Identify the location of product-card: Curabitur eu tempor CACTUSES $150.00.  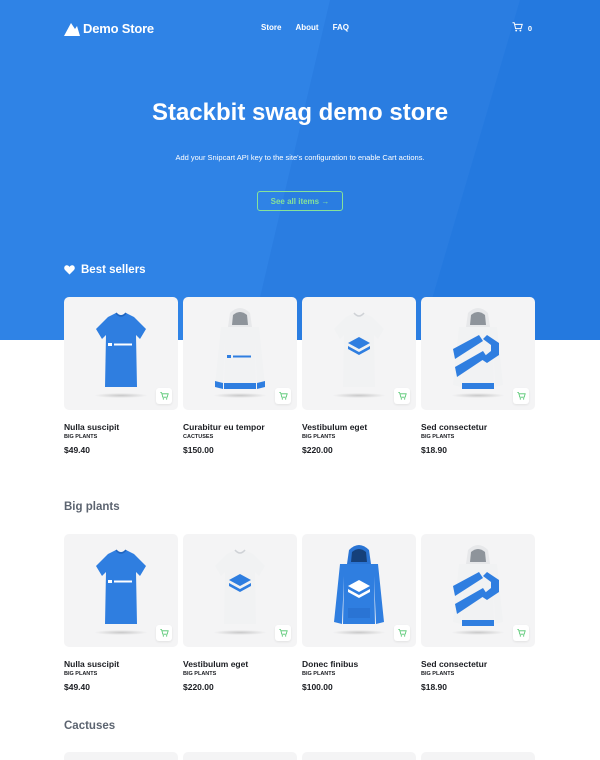
(240, 376).